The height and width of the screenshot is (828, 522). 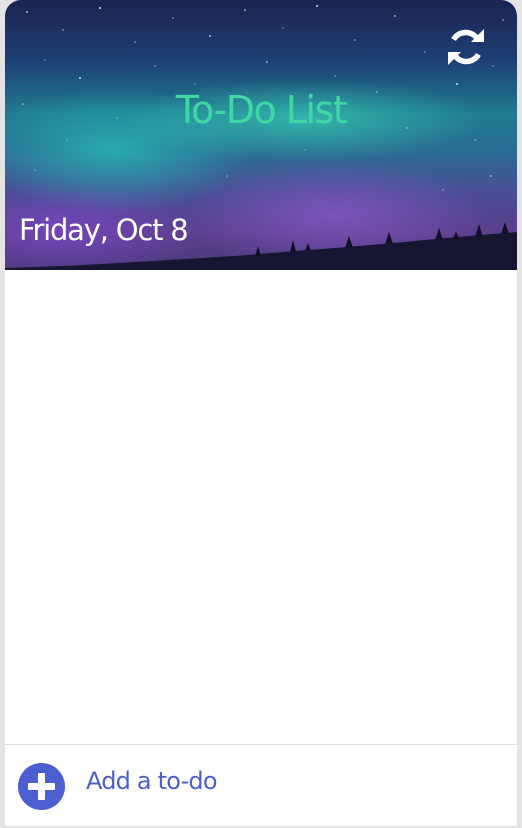 I want to click on refresh-button, so click(x=466, y=47).